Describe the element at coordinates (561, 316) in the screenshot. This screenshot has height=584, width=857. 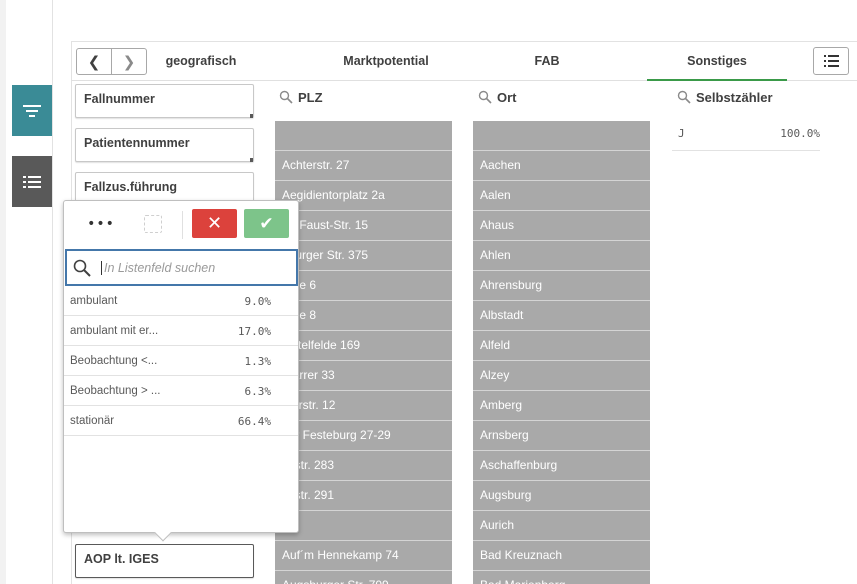
I see `list-item: Albstadt` at that location.